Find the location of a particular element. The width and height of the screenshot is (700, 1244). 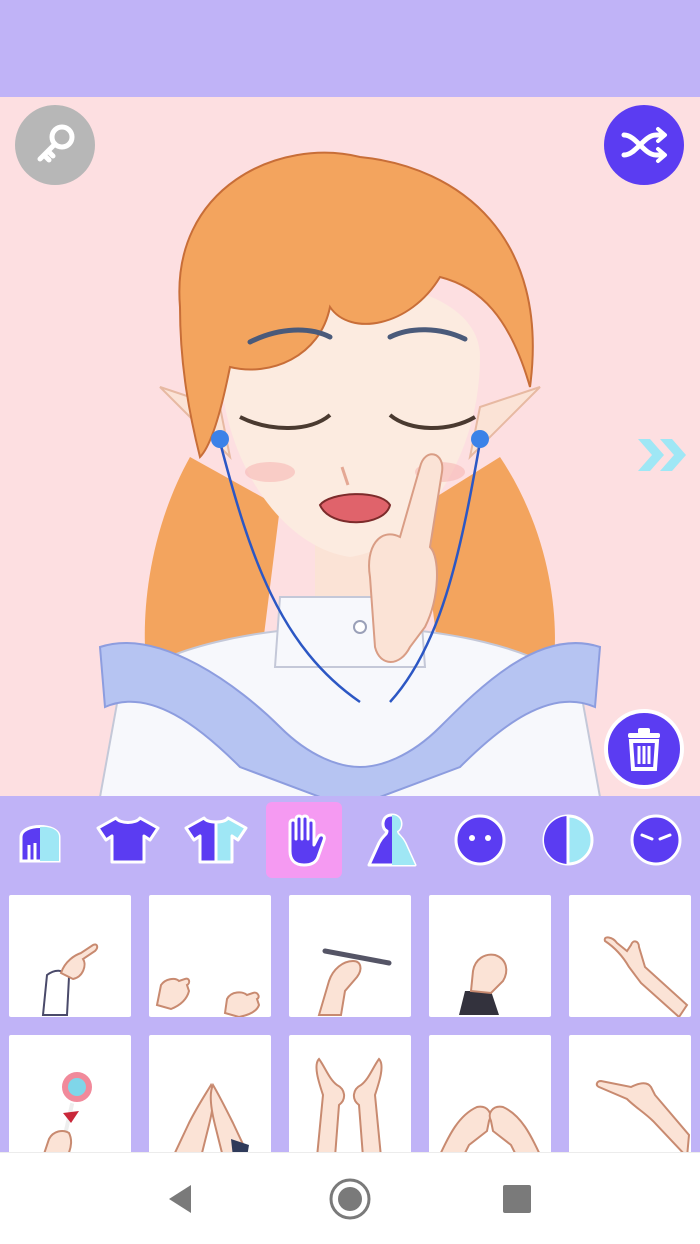

tab-face is located at coordinates (480, 840).